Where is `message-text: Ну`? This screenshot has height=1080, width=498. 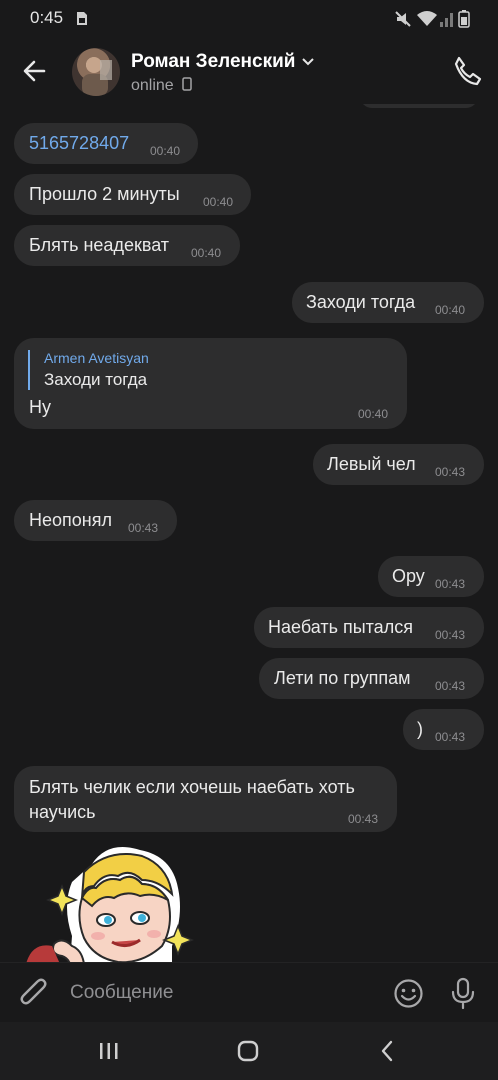
message-text: Ну is located at coordinates (40, 407).